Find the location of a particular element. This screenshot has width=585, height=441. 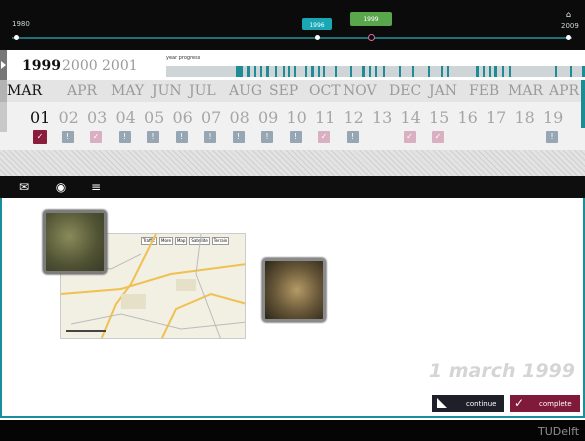

day-item: 11 is located at coordinates (325, 117).